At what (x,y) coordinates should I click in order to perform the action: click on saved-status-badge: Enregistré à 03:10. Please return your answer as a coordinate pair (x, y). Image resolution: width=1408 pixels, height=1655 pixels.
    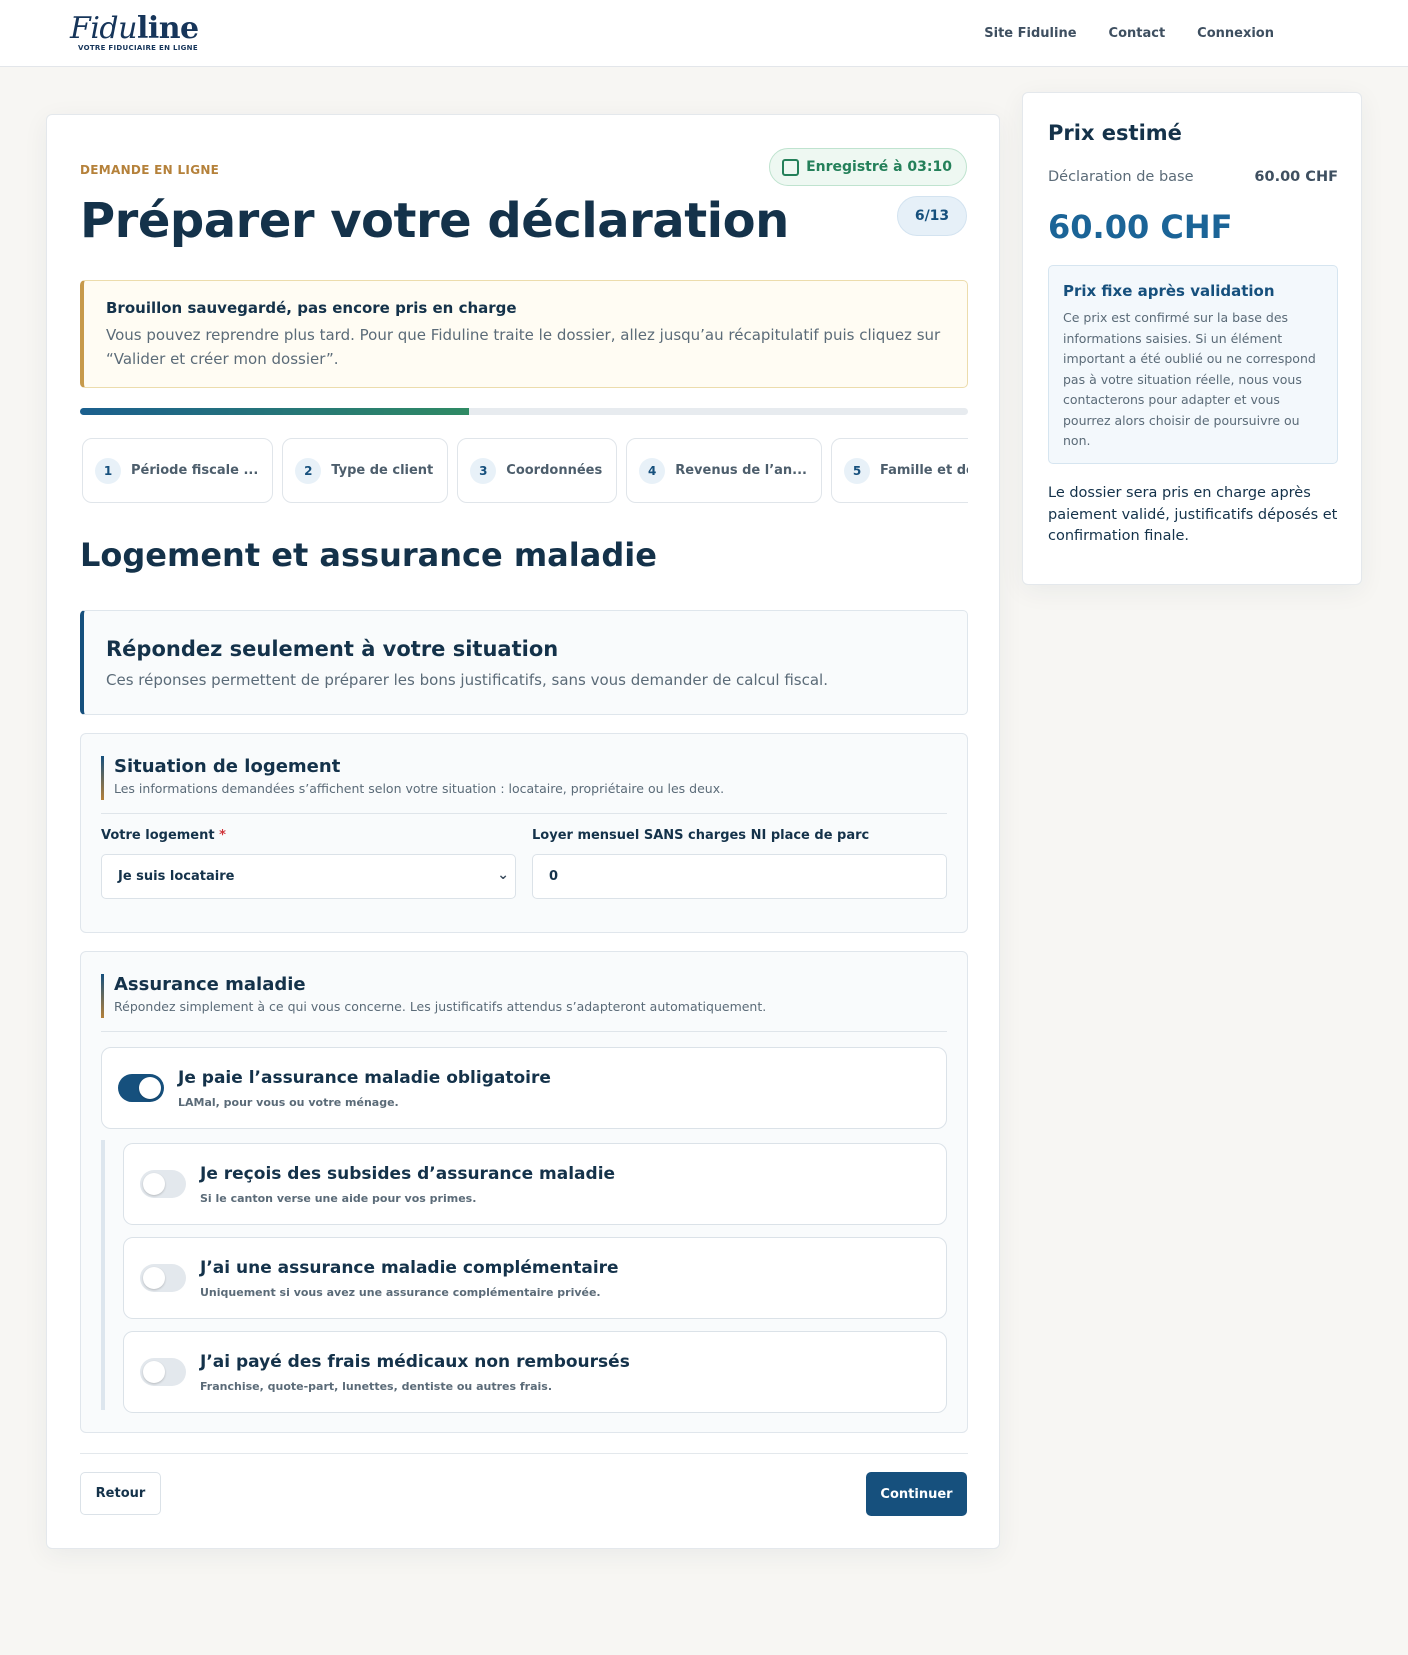
    Looking at the image, I should click on (868, 167).